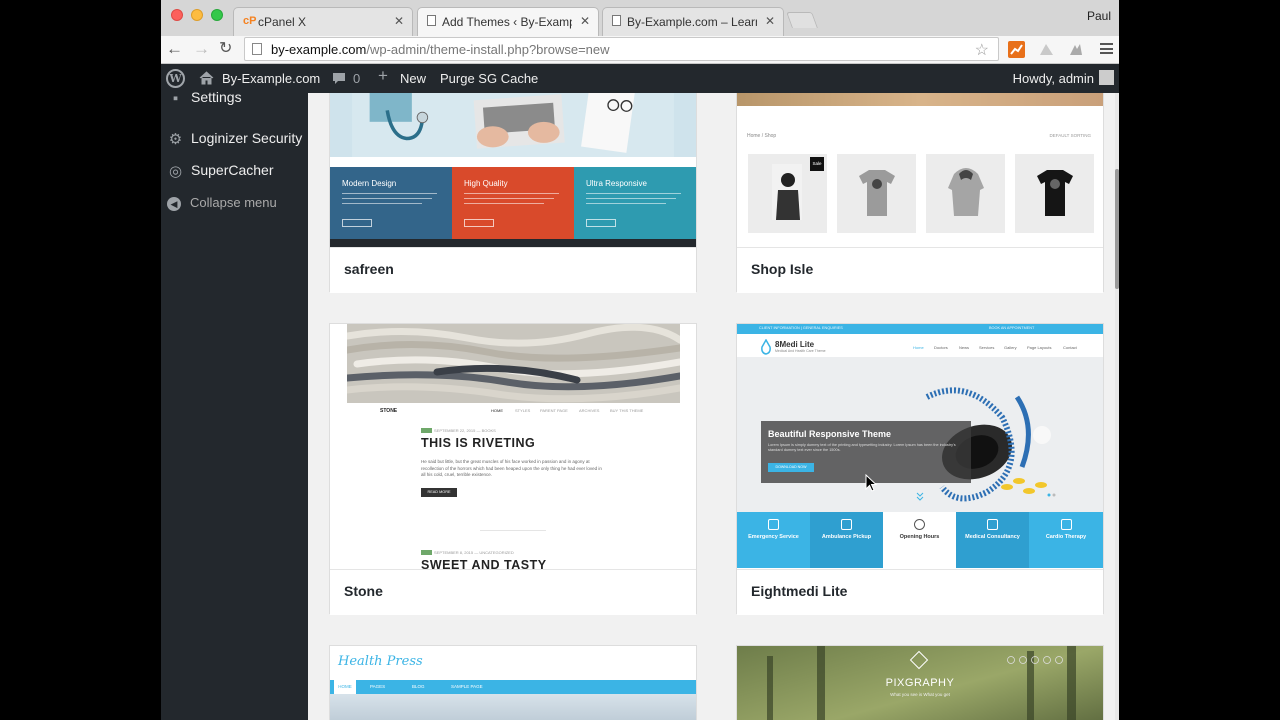  Describe the element at coordinates (992, 524) in the screenshot. I see `bandage-icon` at that location.